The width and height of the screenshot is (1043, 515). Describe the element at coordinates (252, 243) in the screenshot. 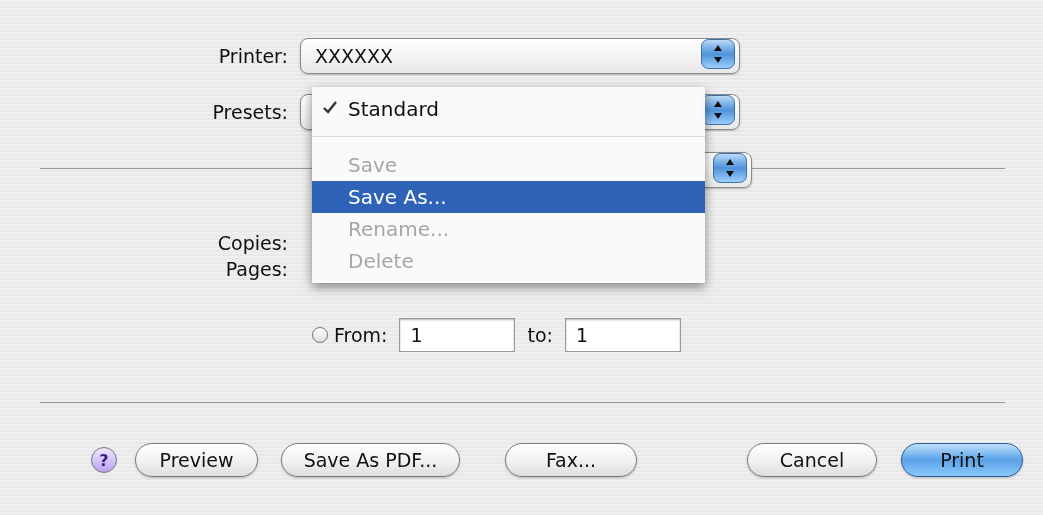

I see `field-label: Copies:` at that location.